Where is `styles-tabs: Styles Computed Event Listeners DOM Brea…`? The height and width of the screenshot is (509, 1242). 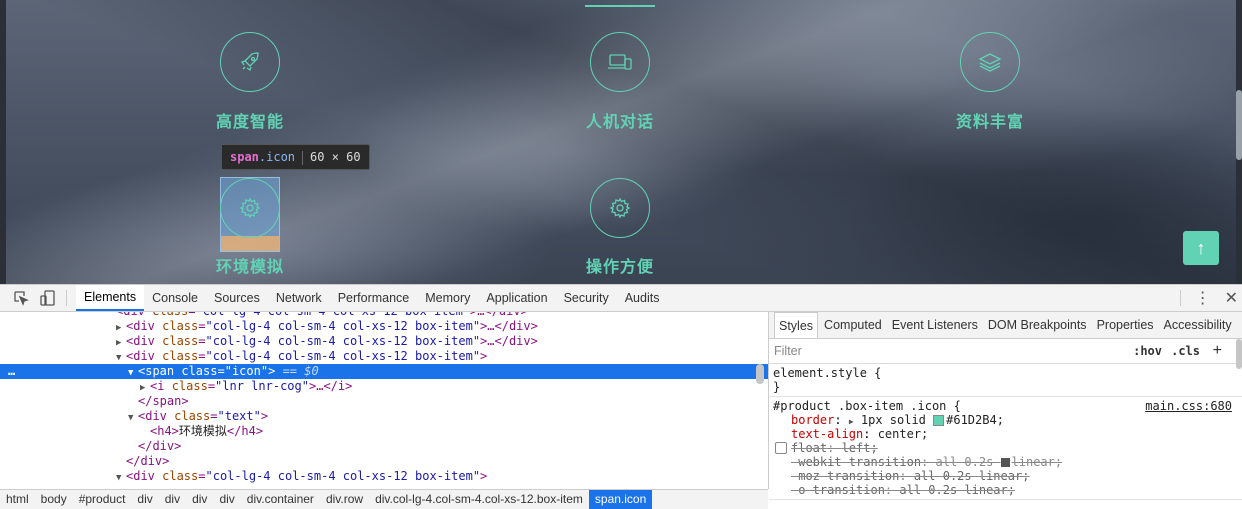 styles-tabs: Styles Computed Event Listeners DOM Brea… is located at coordinates (1005, 325).